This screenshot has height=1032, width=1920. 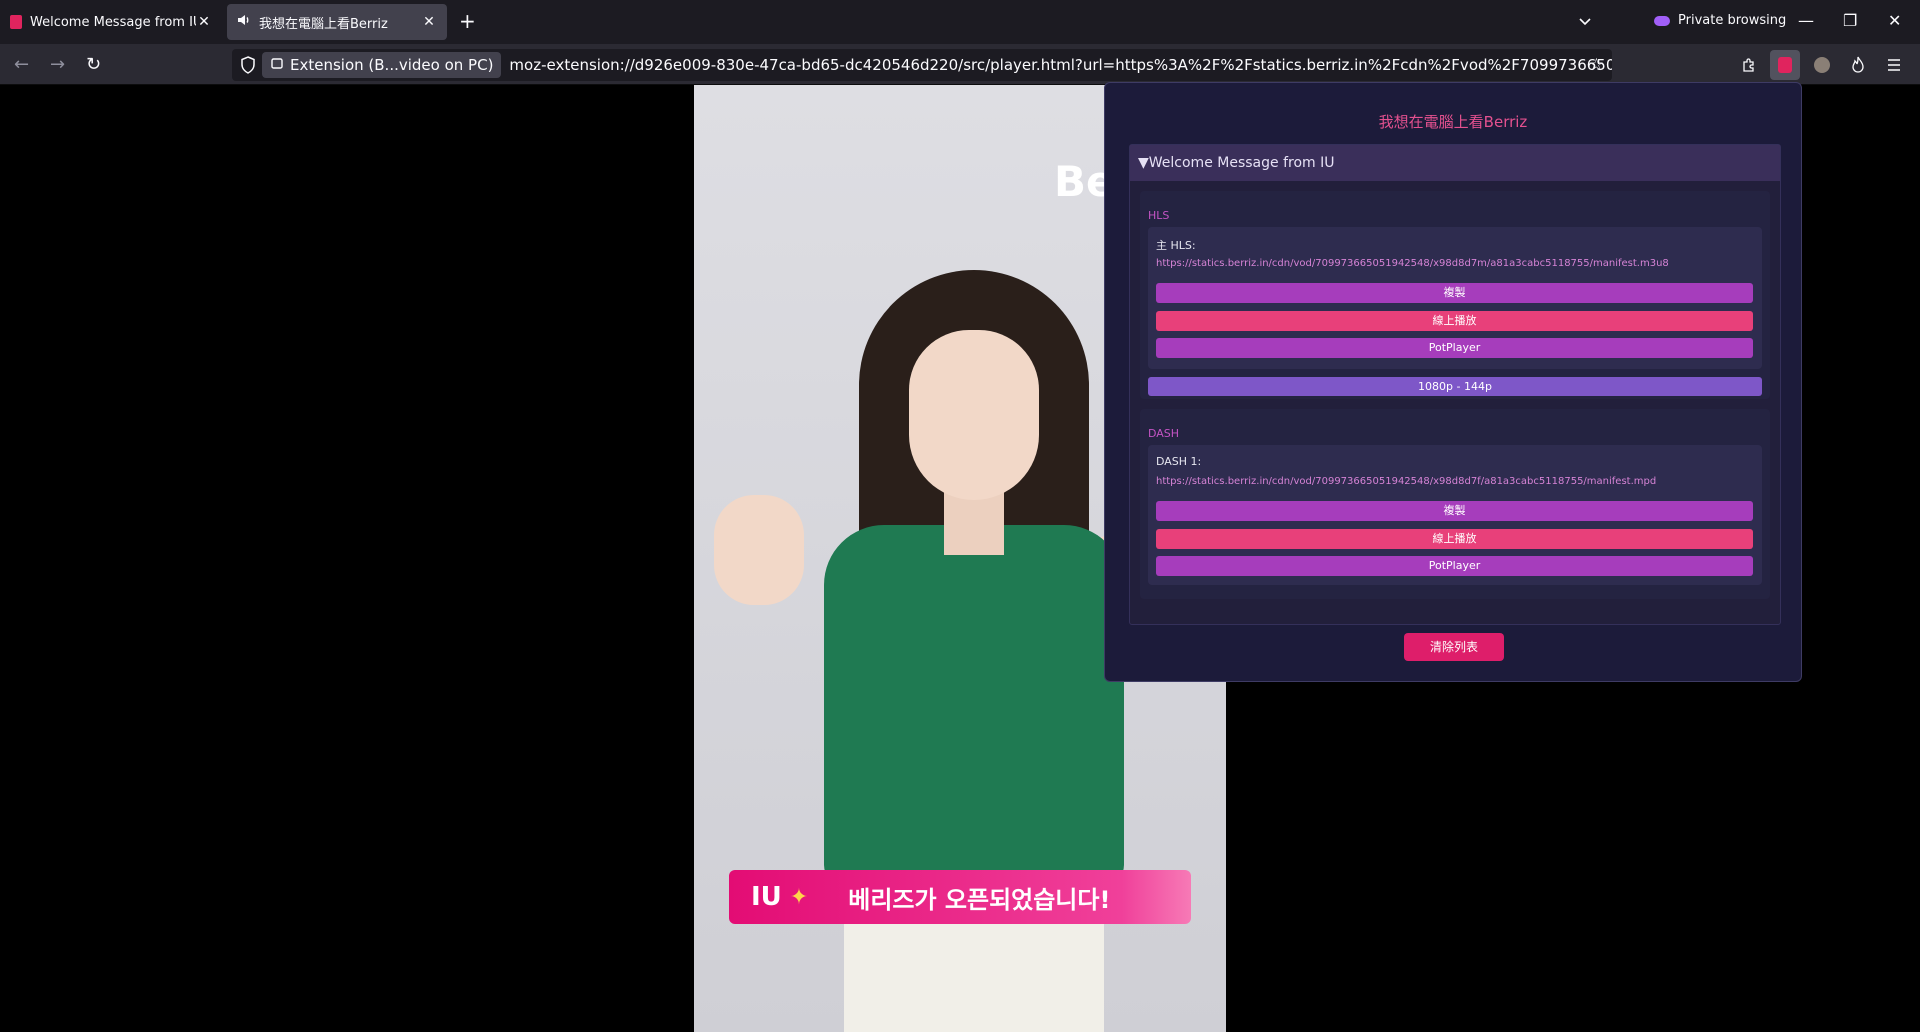 I want to click on fire-icon, so click(x=1858, y=65).